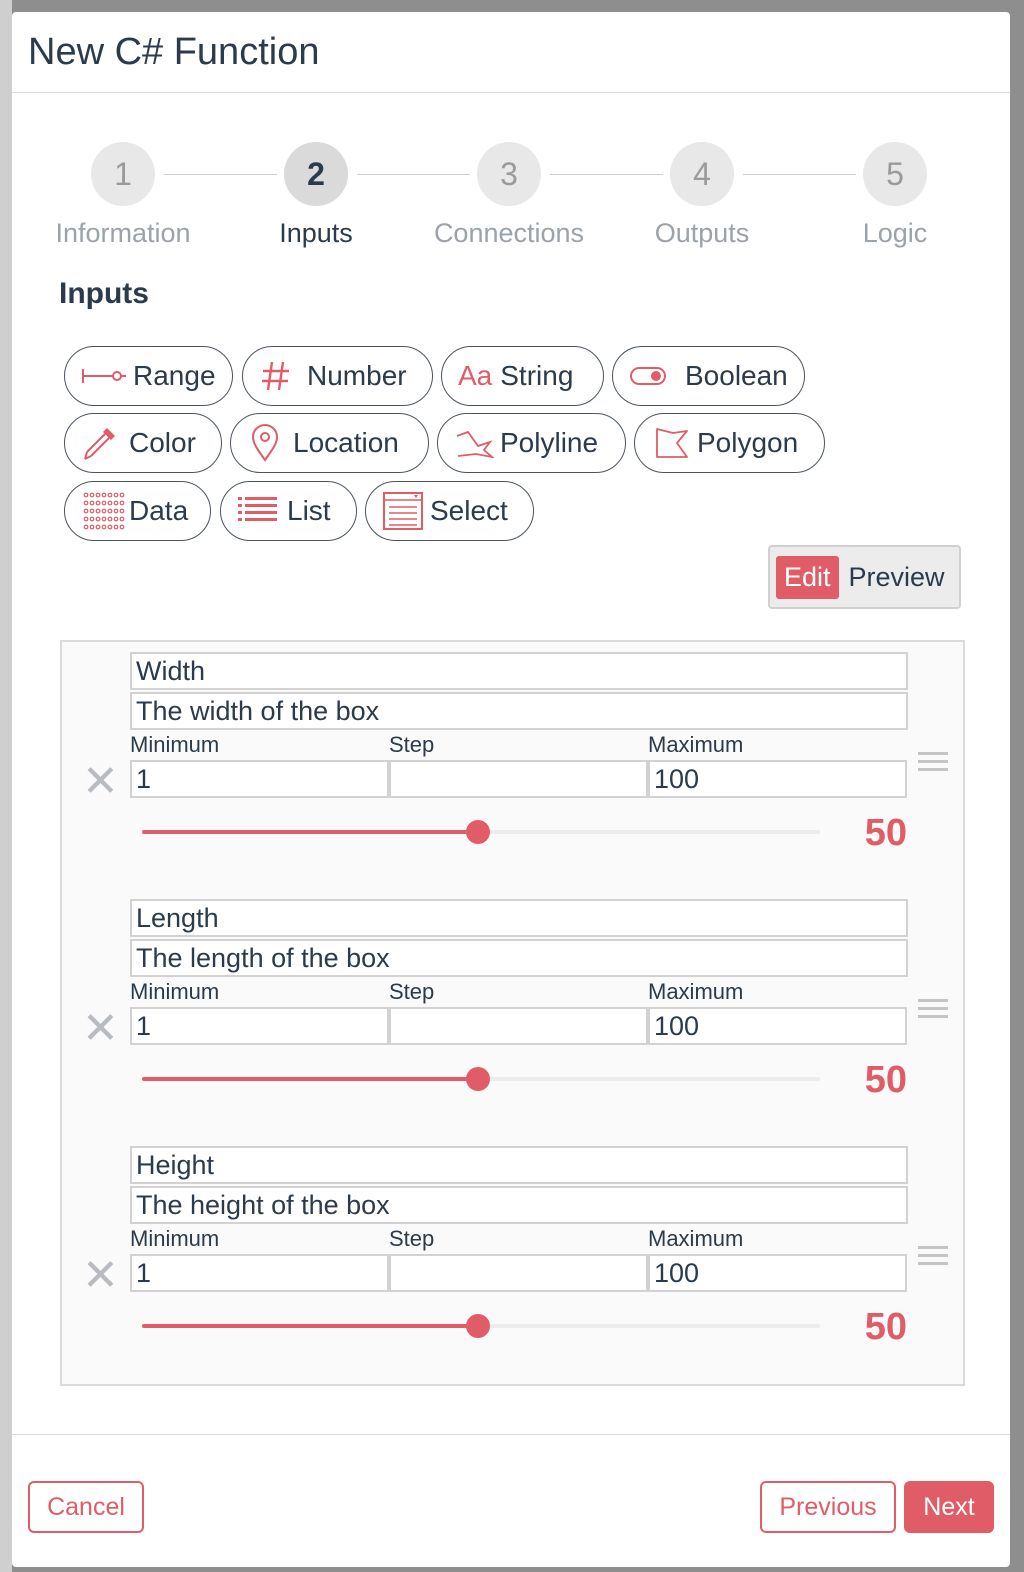  Describe the element at coordinates (104, 511) in the screenshot. I see `data-grid-icon` at that location.